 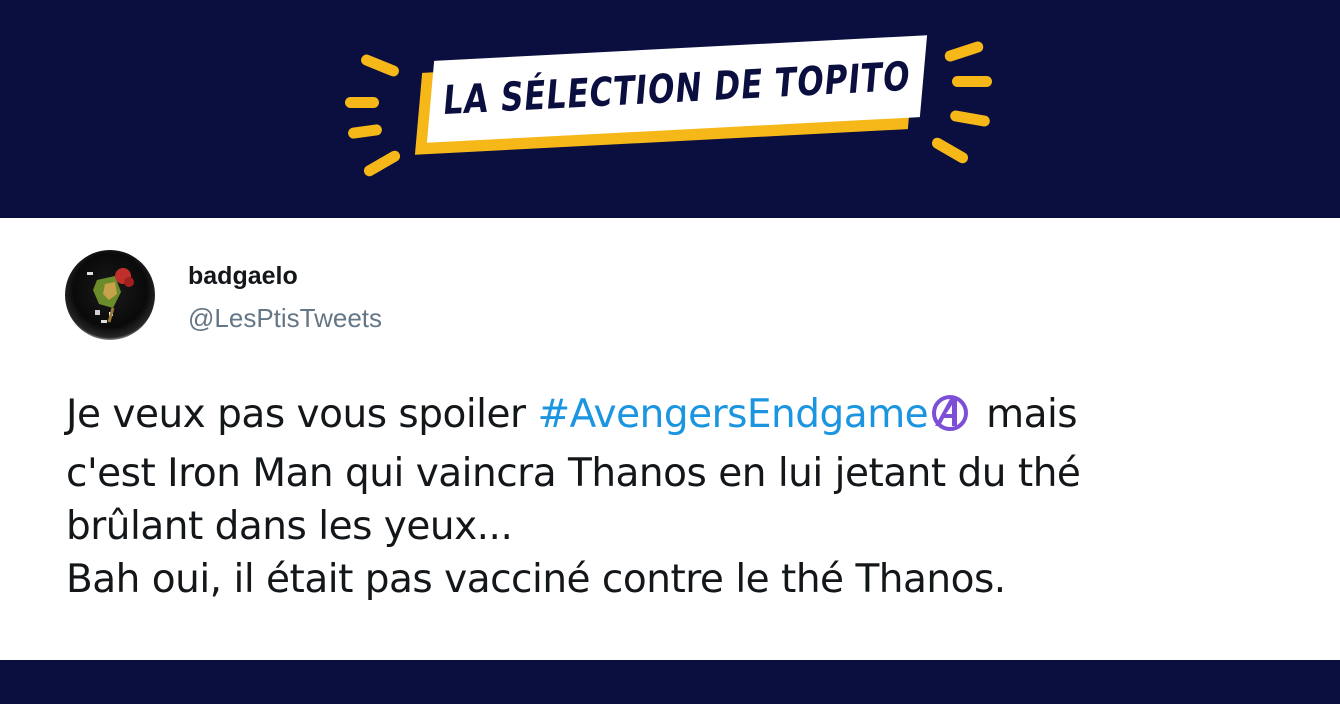 What do you see at coordinates (732, 414) in the screenshot?
I see `hashtag-link: #AvengersEndgame` at bounding box center [732, 414].